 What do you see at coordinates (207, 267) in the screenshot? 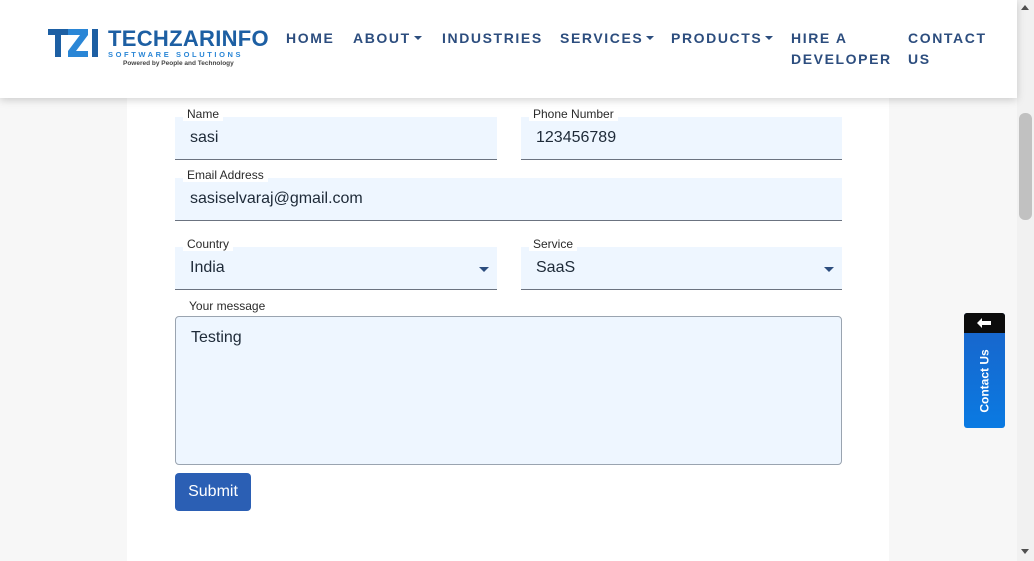
I see `country-select-value: India` at bounding box center [207, 267].